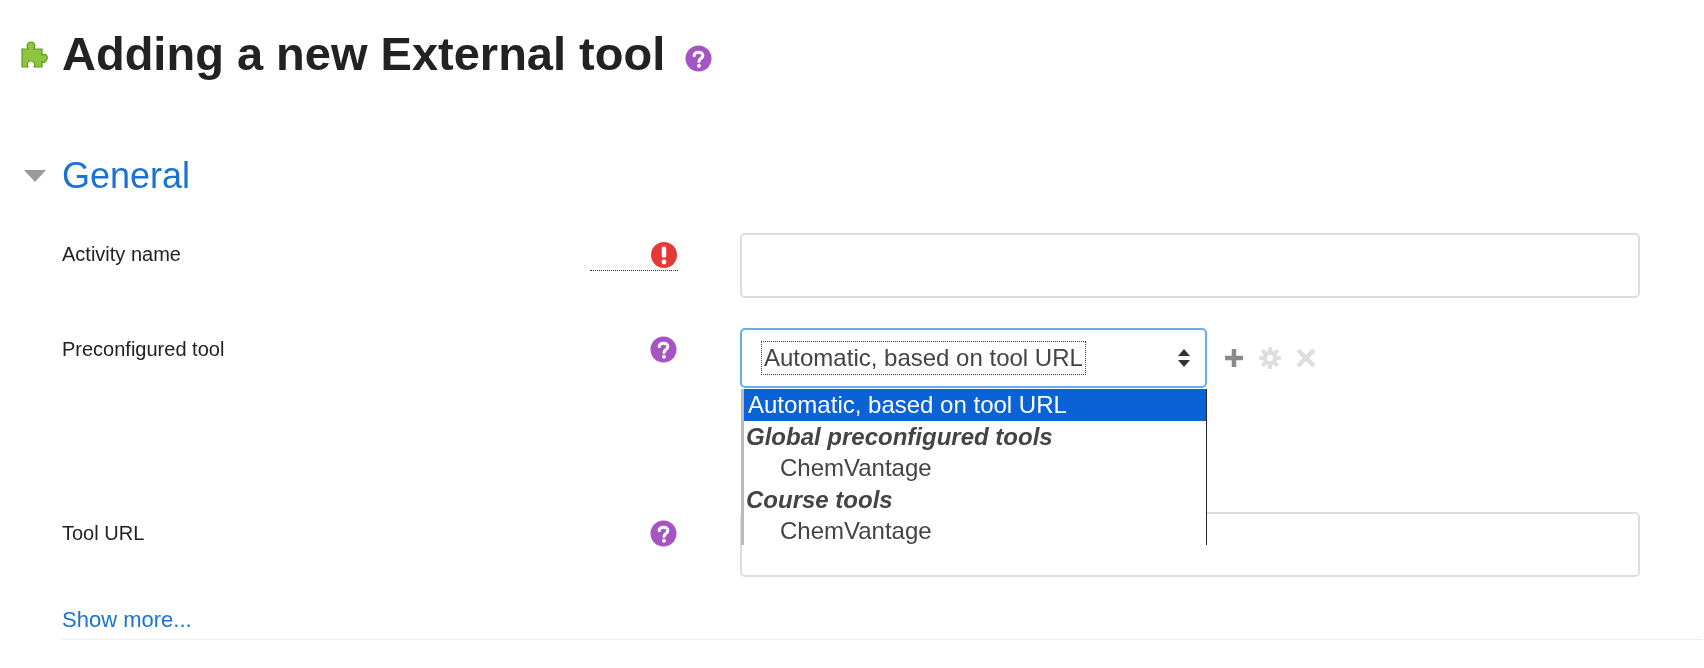 The height and width of the screenshot is (668, 1704). Describe the element at coordinates (1184, 358) in the screenshot. I see `up-down-arrows-icon` at that location.